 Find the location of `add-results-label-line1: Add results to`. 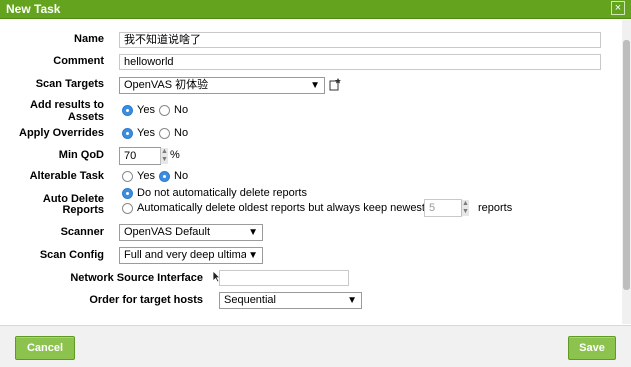

add-results-label-line1: Add results to is located at coordinates (67, 105).